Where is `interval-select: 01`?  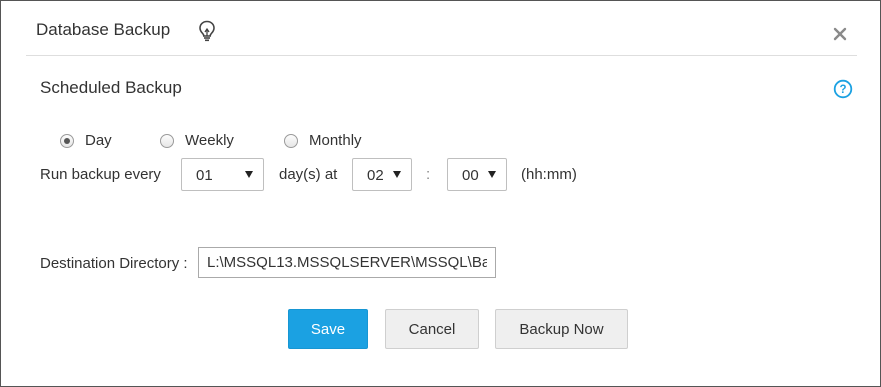 interval-select: 01 is located at coordinates (222, 174).